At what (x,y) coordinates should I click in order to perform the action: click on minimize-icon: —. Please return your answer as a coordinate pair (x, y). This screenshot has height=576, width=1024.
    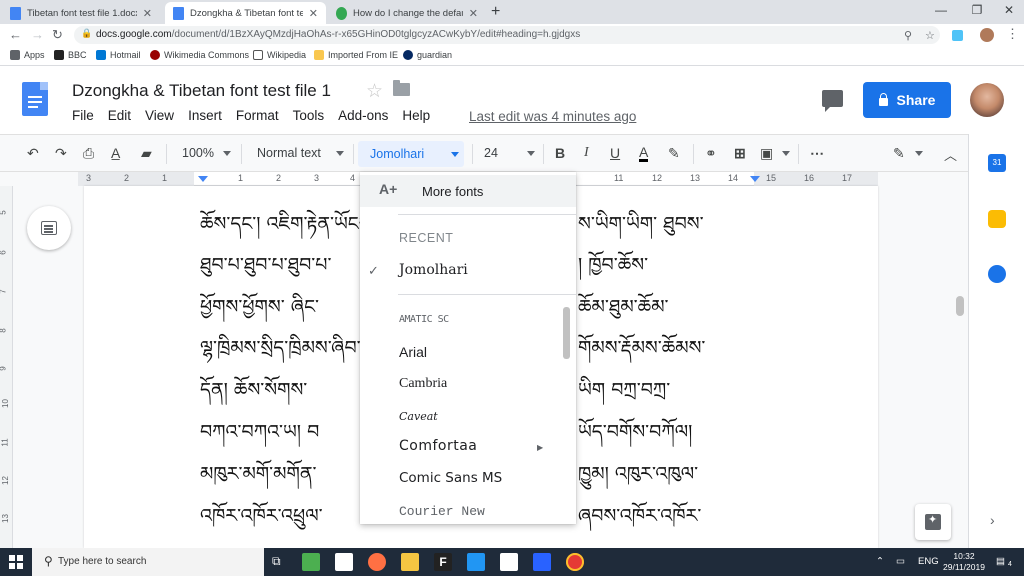
    Looking at the image, I should click on (941, 10).